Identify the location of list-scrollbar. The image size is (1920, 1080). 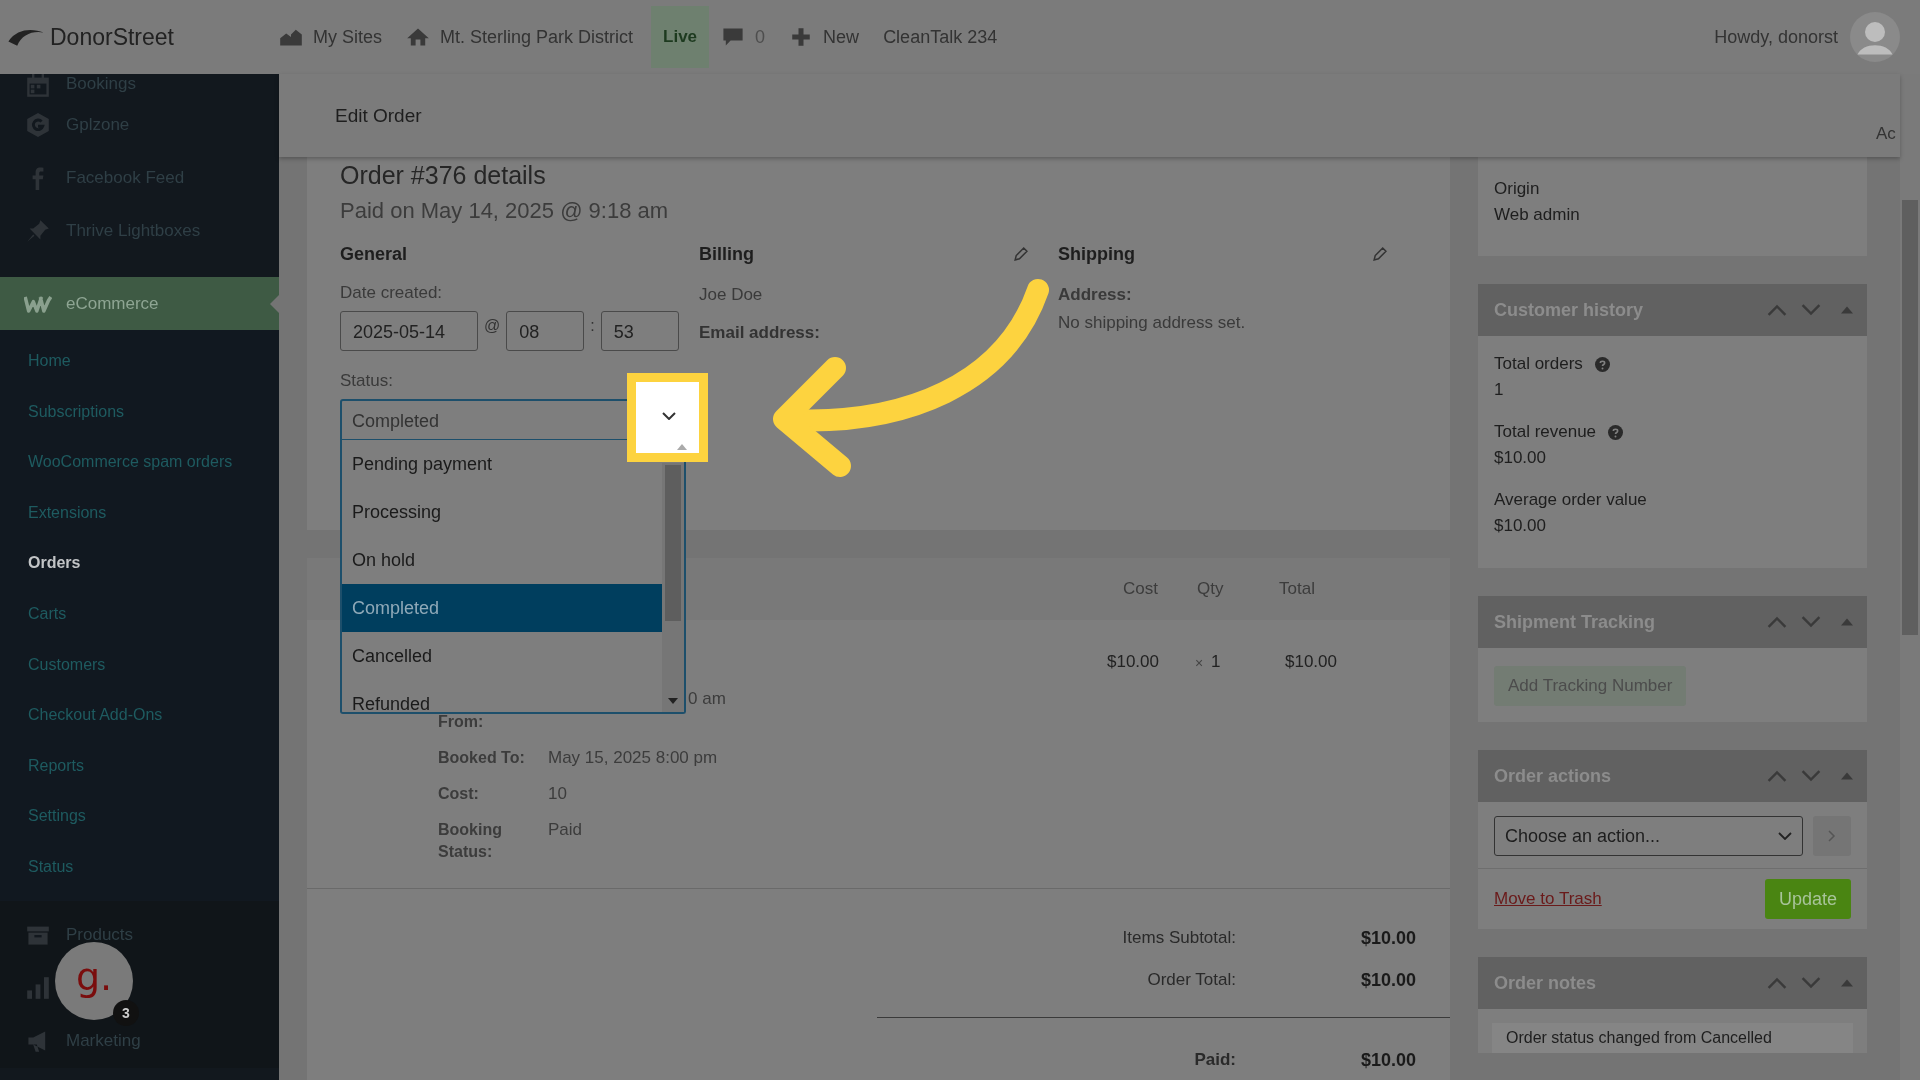
(673, 587).